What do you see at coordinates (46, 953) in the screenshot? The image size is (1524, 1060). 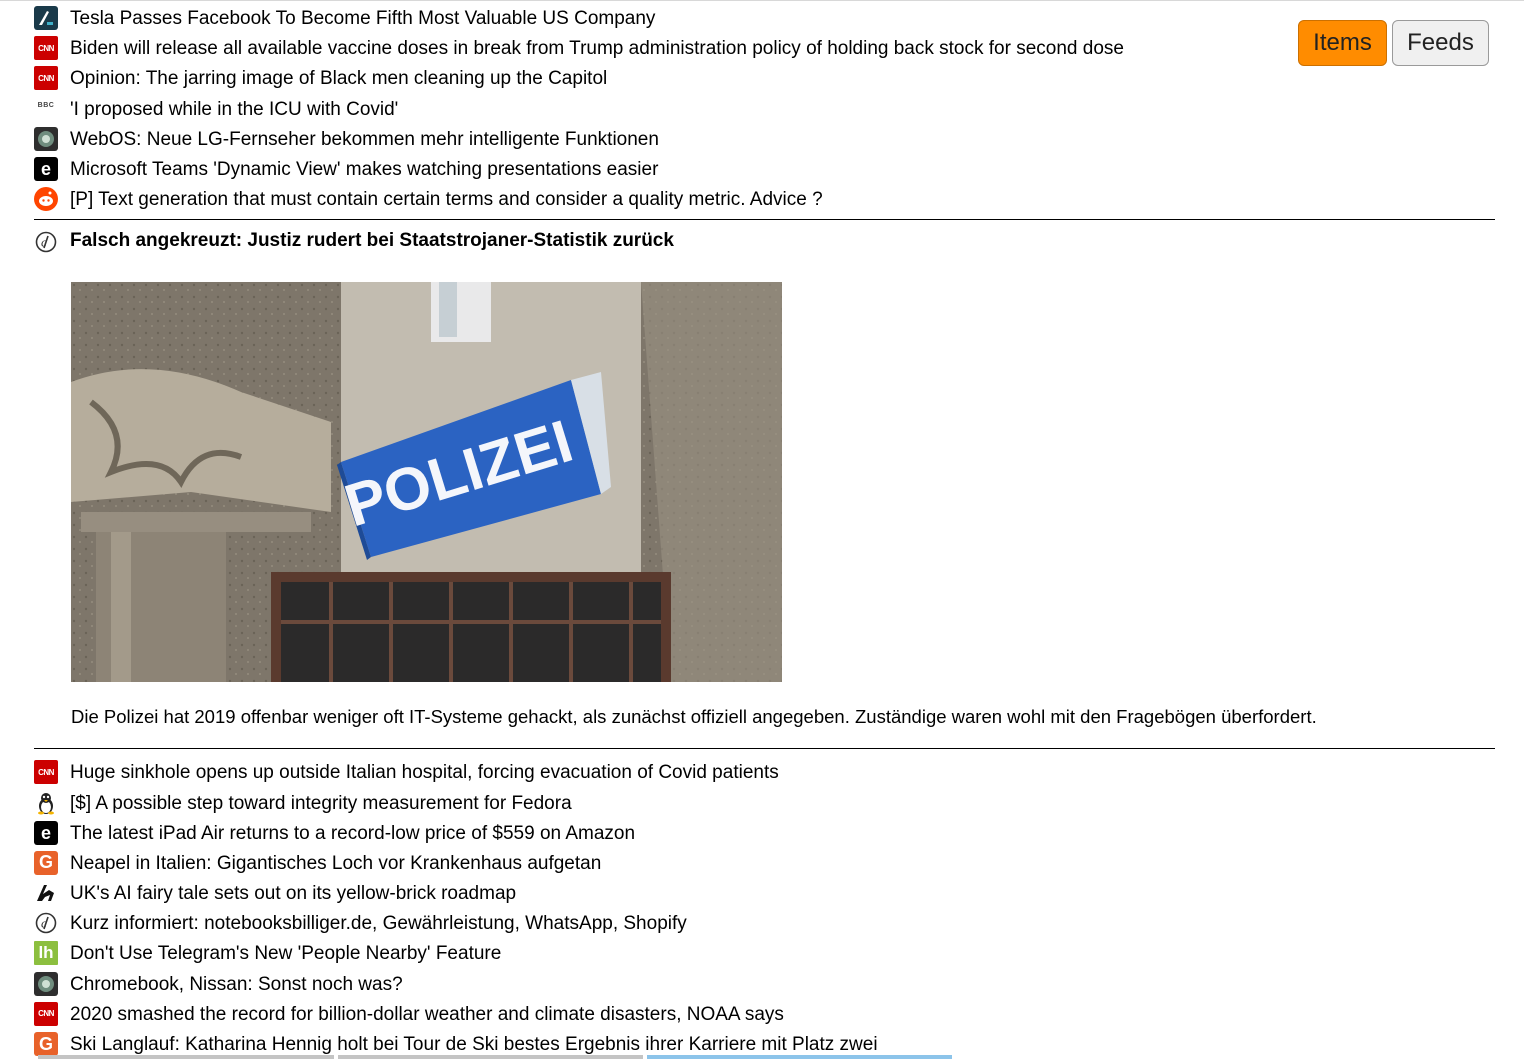 I see `lifehacker-icon: lh` at bounding box center [46, 953].